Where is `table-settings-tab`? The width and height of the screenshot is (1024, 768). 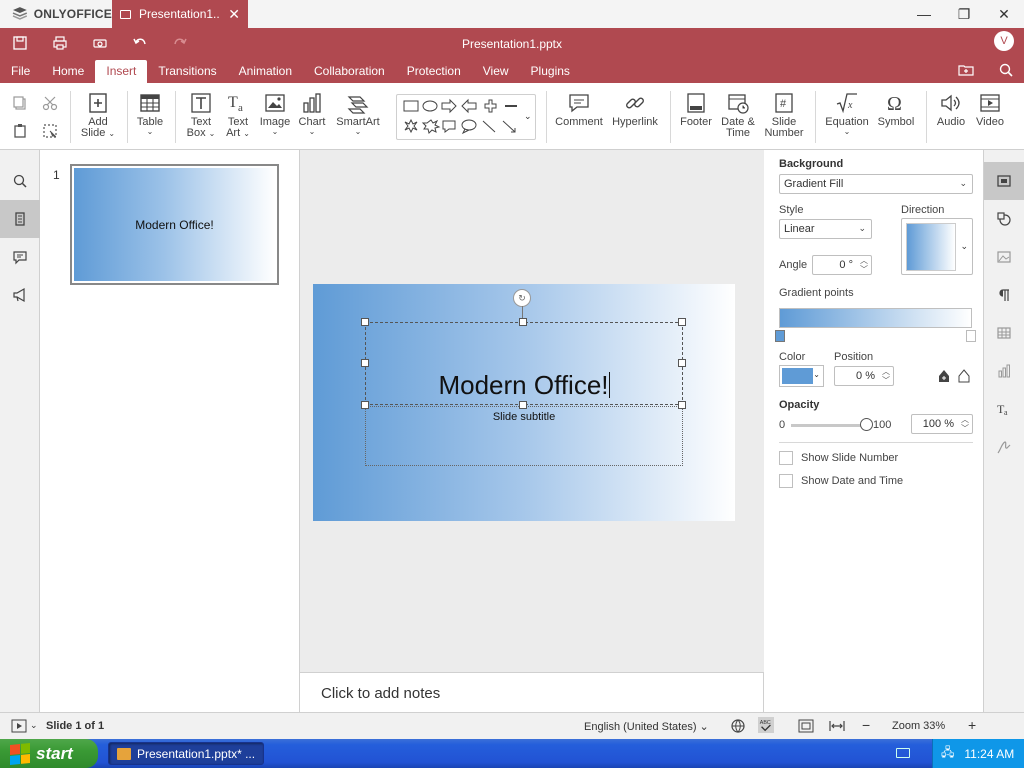 table-settings-tab is located at coordinates (1004, 333).